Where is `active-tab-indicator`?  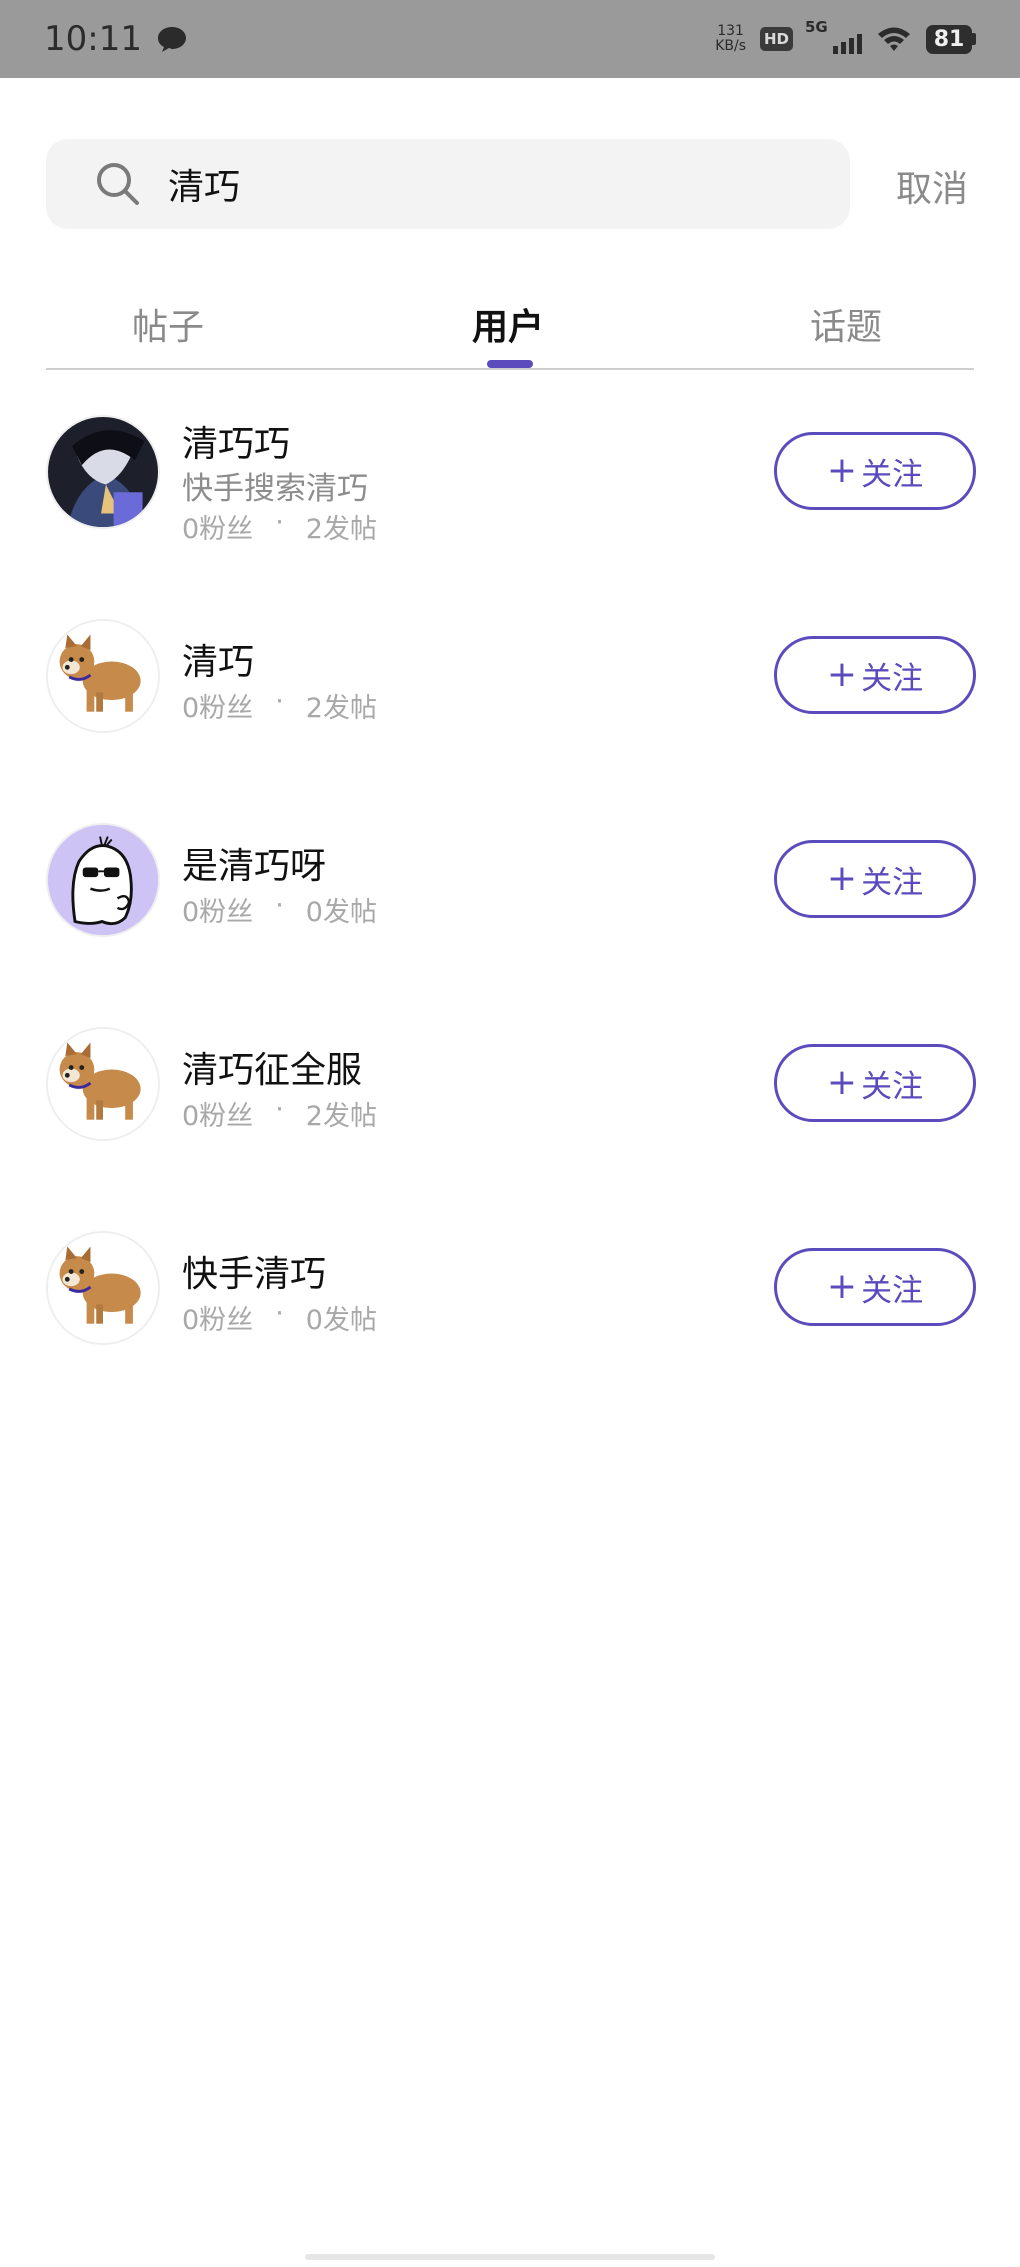 active-tab-indicator is located at coordinates (510, 364).